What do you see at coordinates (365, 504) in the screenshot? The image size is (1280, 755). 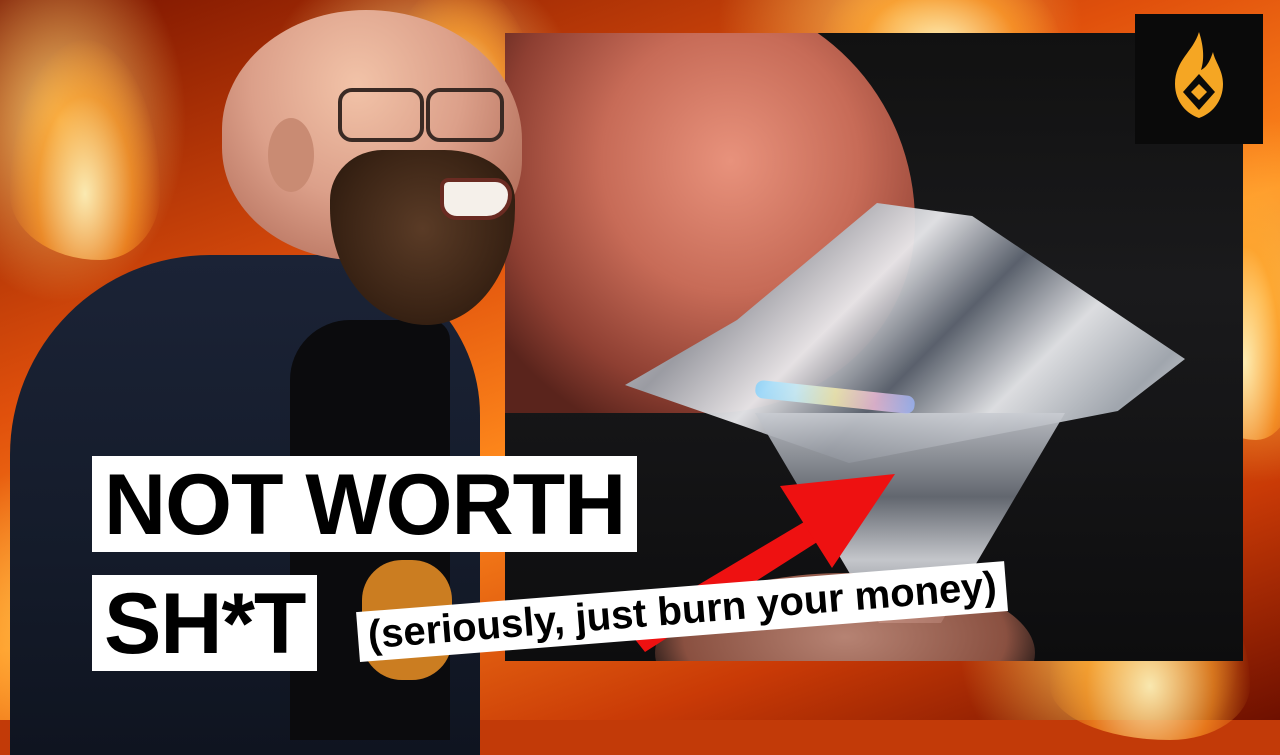 I see `headline-line-1: NOT WORTH` at bounding box center [365, 504].